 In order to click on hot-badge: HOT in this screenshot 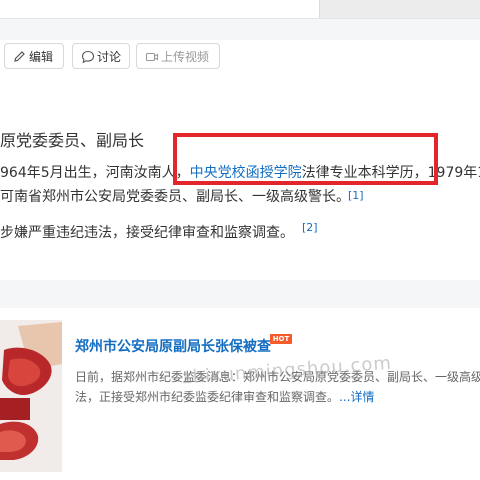, I will do `click(281, 339)`.